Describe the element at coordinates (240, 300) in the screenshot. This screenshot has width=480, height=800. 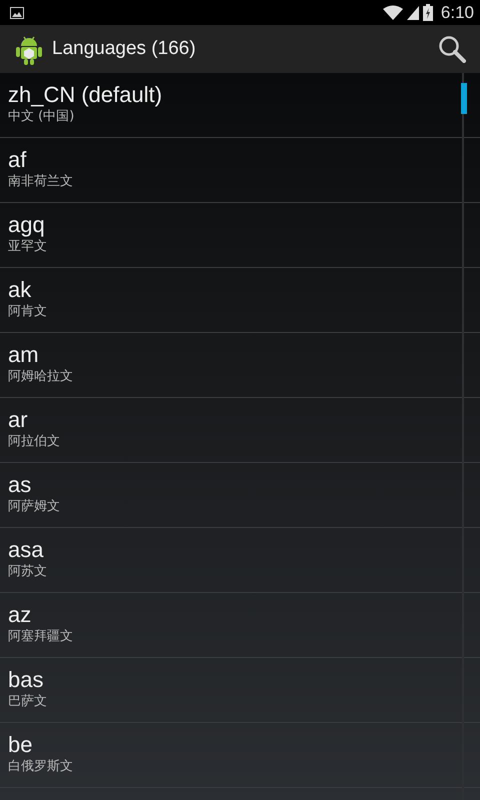
I see `language-item: ak 阿肯文` at that location.